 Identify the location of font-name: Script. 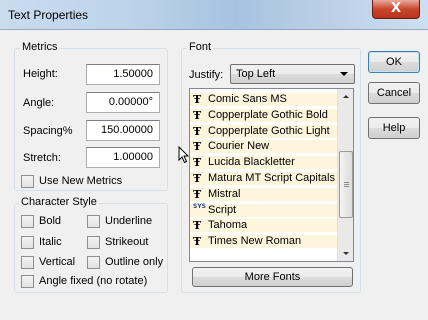
(222, 209).